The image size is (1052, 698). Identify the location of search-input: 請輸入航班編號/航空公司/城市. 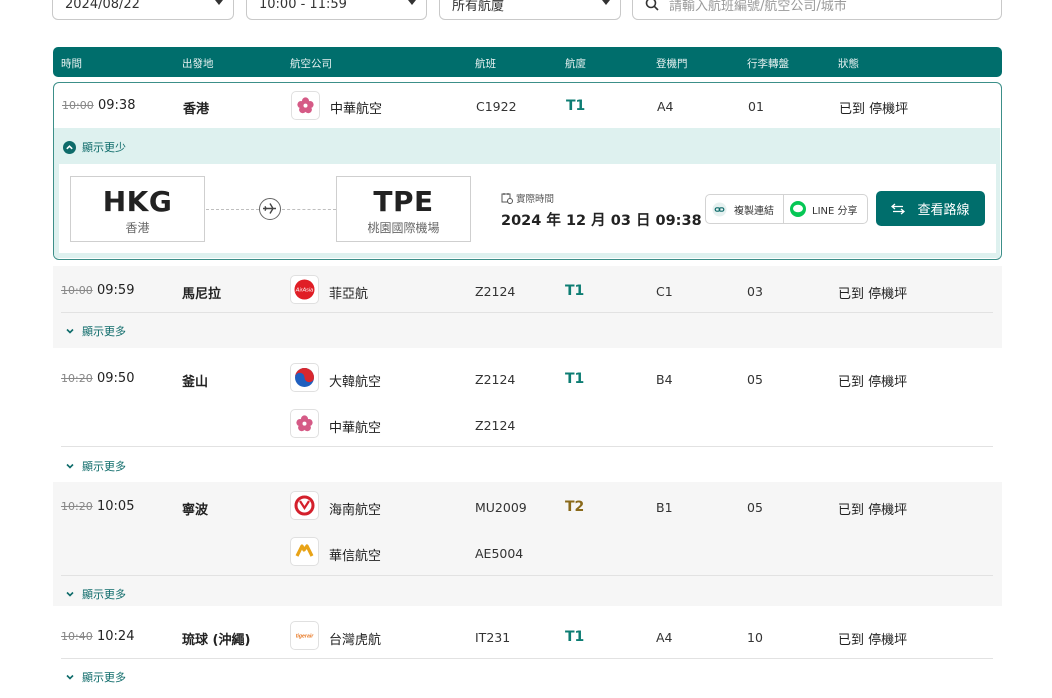
(817, 10).